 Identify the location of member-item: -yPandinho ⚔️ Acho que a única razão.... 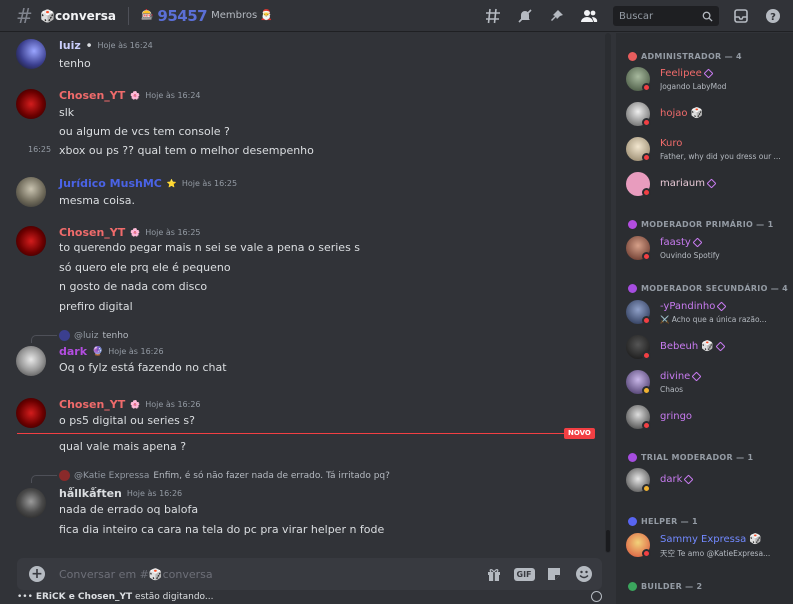
(708, 312).